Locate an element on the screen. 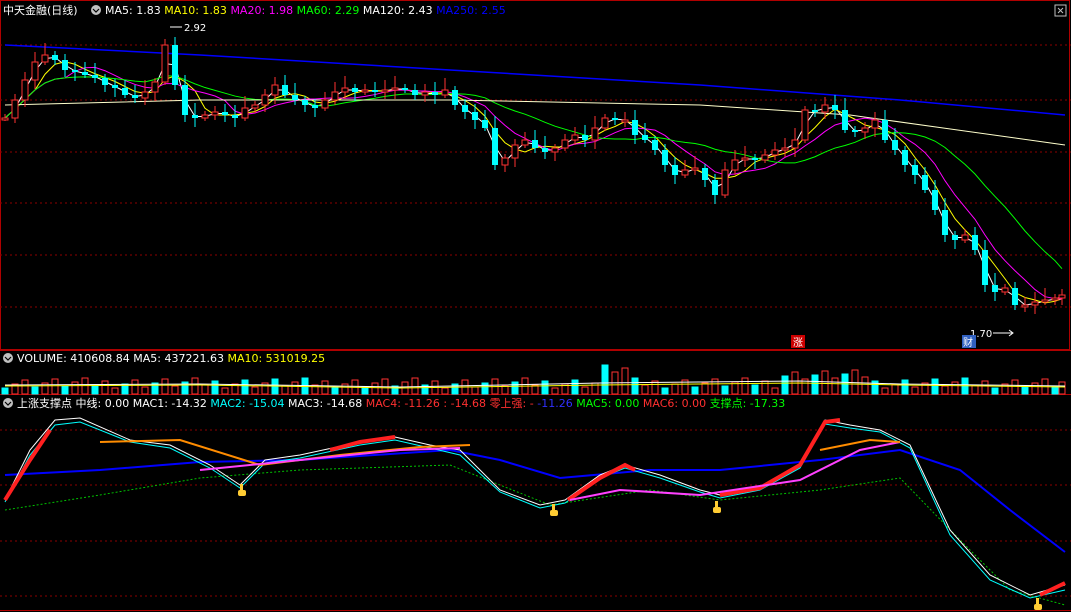 Image resolution: width=1071 pixels, height=612 pixels. volume-menu-icon is located at coordinates (8, 358).